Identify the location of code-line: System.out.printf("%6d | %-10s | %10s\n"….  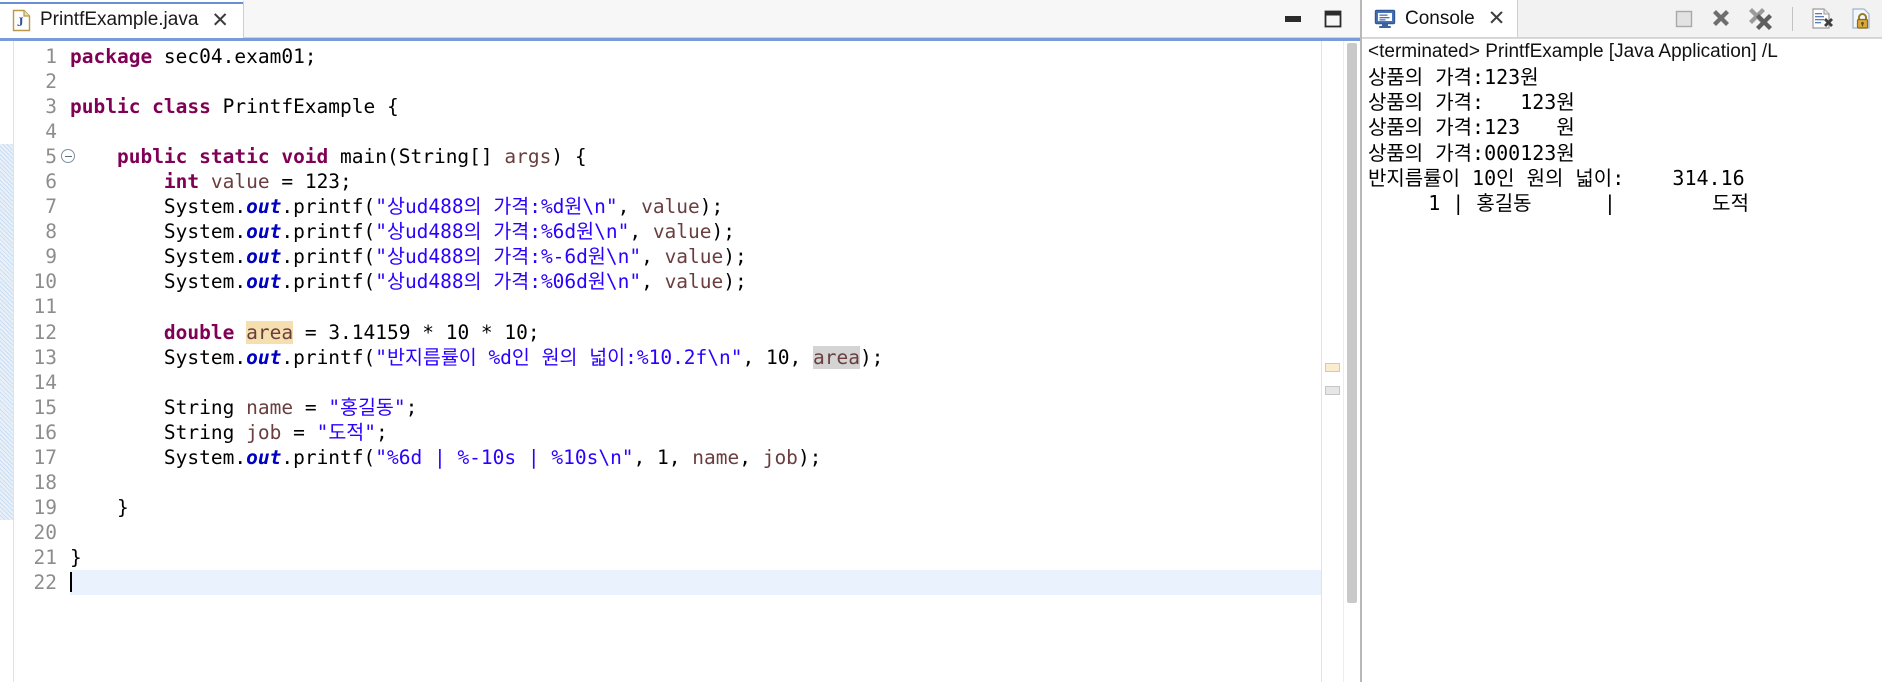
(695, 457).